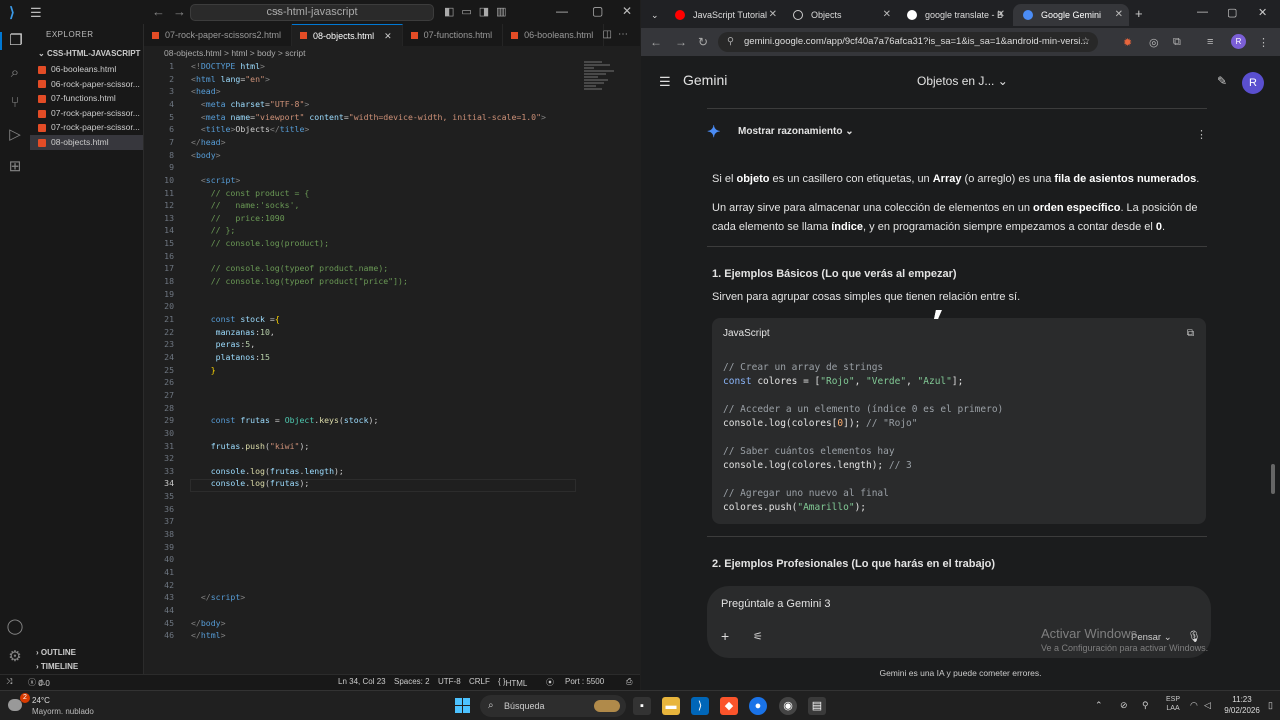  What do you see at coordinates (840, 15) in the screenshot?
I see `chrome-tab-objects: Objects ✕` at bounding box center [840, 15].